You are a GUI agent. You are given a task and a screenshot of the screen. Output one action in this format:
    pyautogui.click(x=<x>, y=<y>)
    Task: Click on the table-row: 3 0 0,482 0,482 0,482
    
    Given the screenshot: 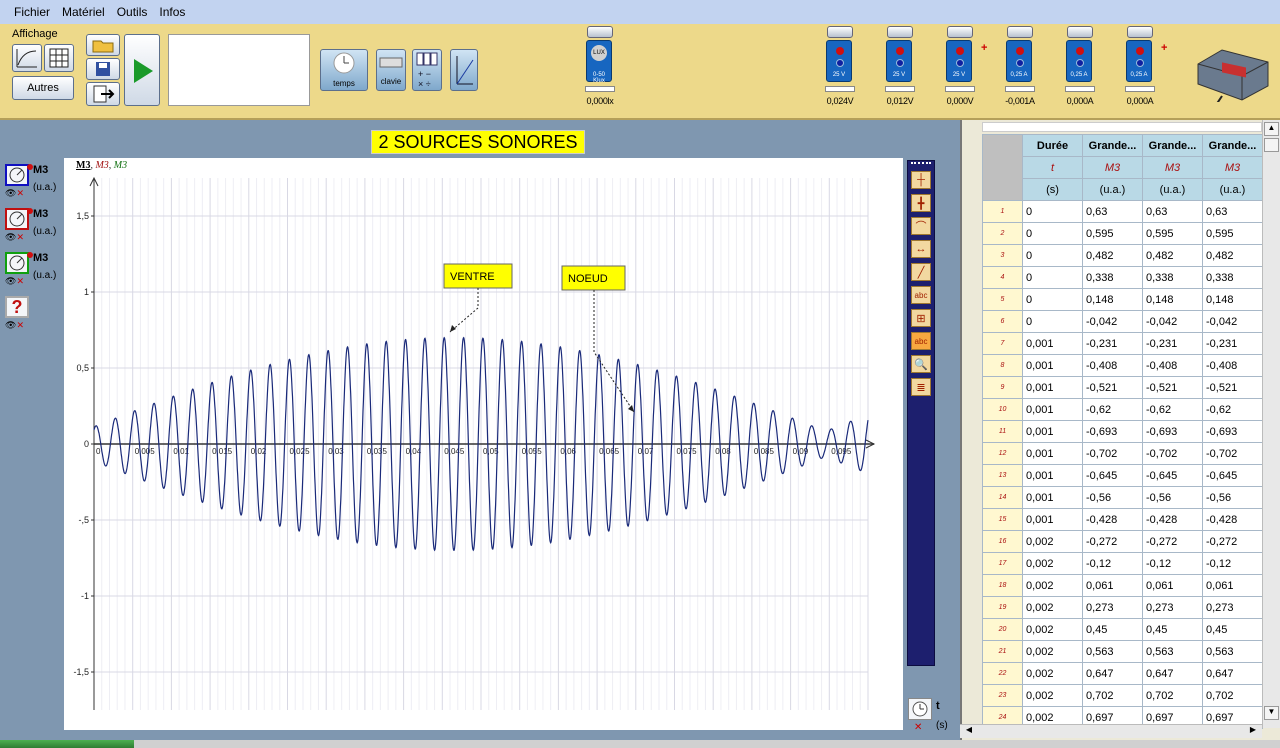 What is the action you would take?
    pyautogui.click(x=1122, y=255)
    